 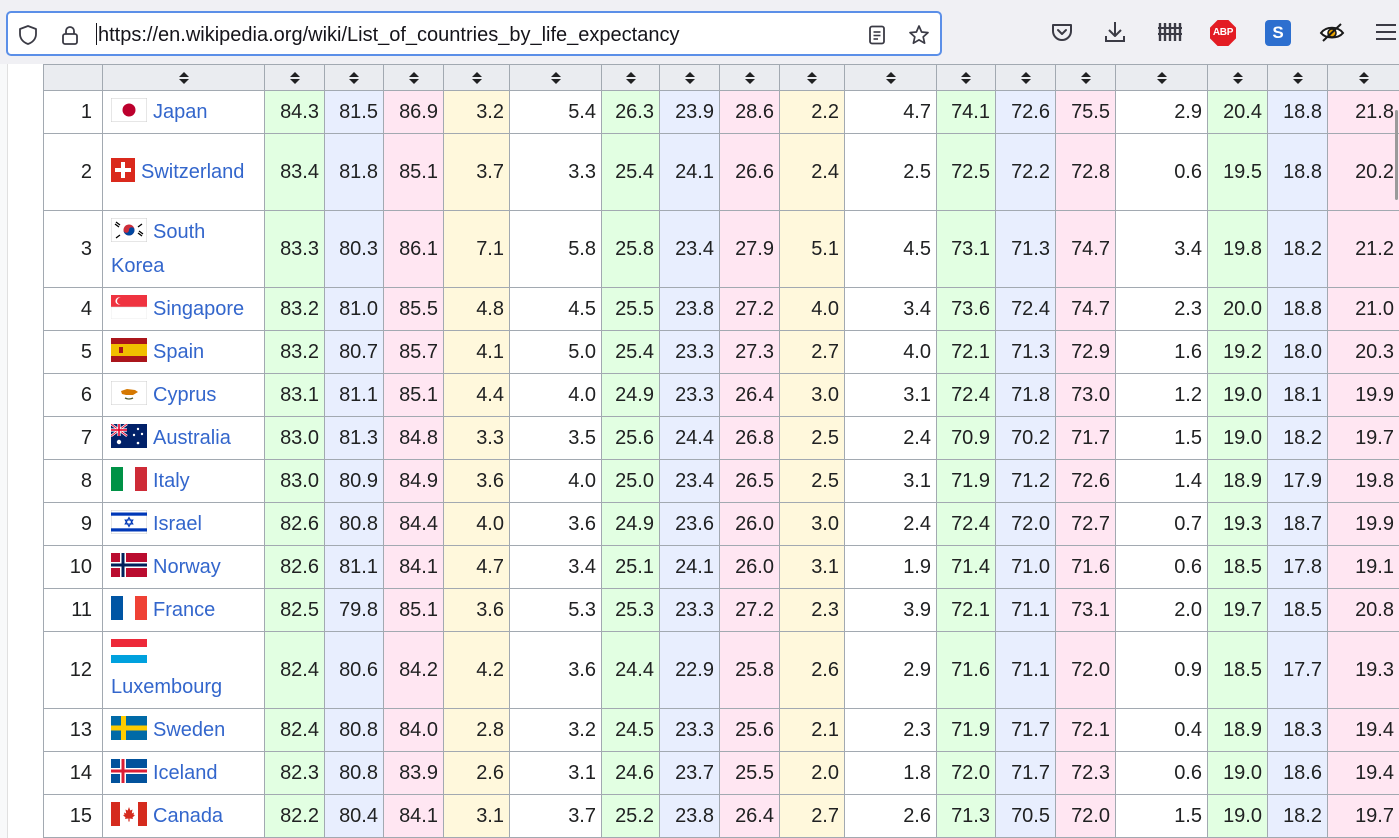 What do you see at coordinates (129, 814) in the screenshot?
I see `canada-flag-icon` at bounding box center [129, 814].